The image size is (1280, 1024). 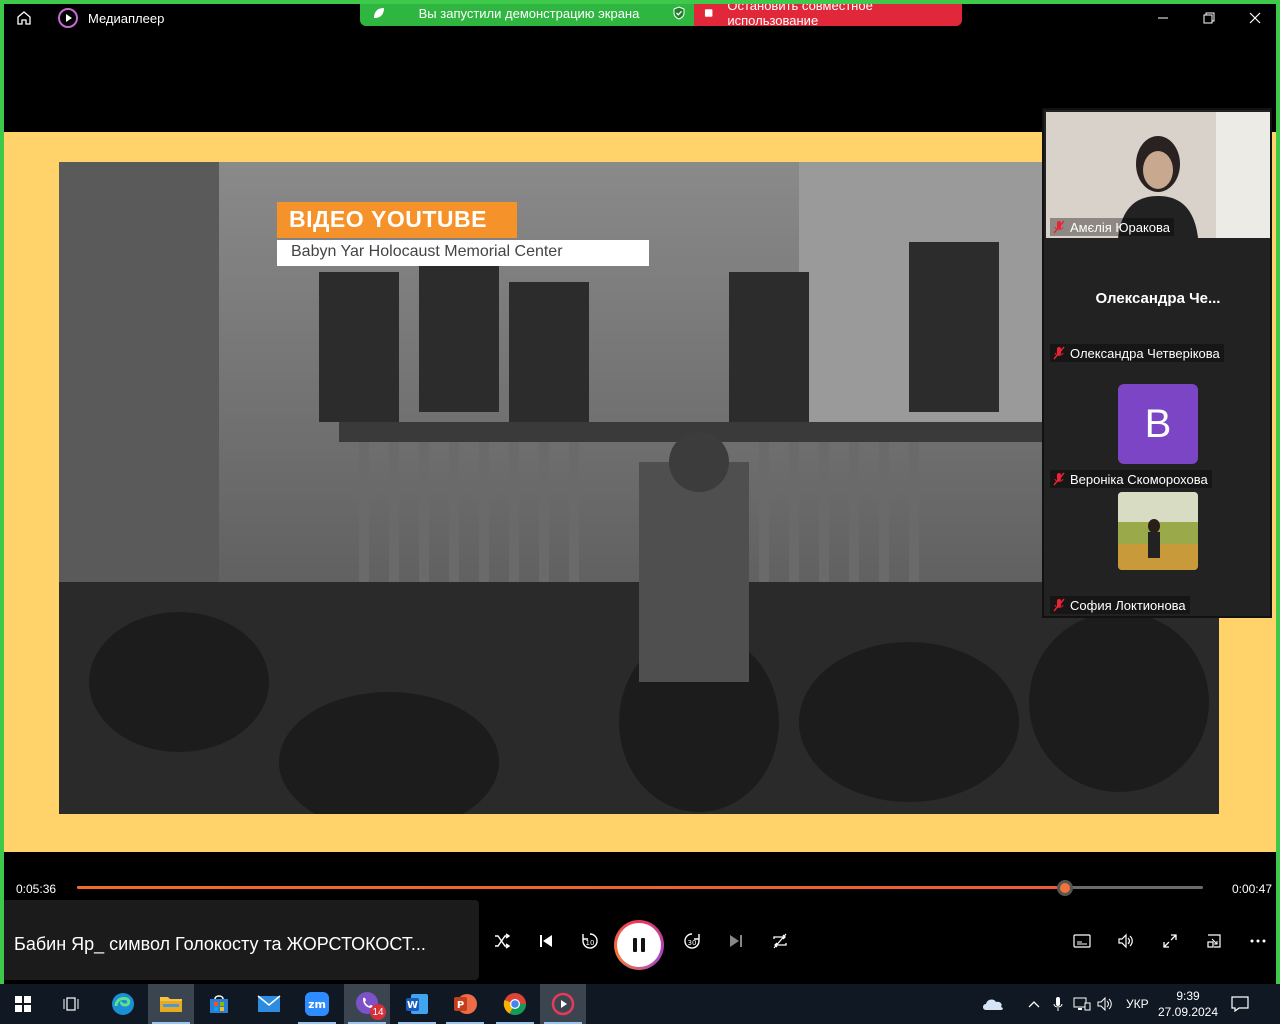 I want to click on taskbar-zoom: zm, so click(x=317, y=1004).